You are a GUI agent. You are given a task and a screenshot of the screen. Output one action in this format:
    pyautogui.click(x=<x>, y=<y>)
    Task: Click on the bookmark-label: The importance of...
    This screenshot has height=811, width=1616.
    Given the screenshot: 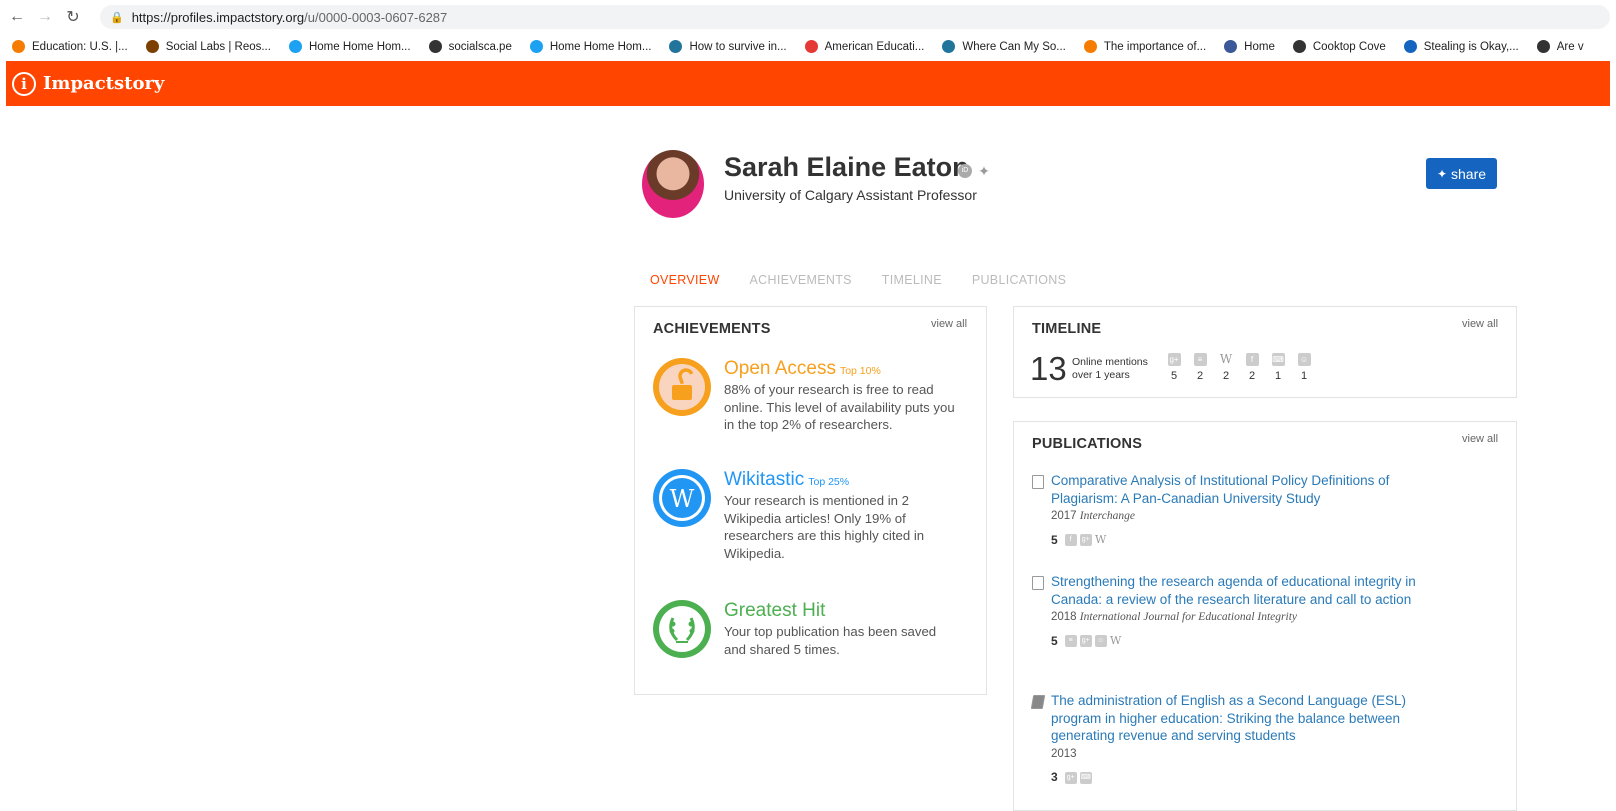 What is the action you would take?
    pyautogui.click(x=1155, y=46)
    